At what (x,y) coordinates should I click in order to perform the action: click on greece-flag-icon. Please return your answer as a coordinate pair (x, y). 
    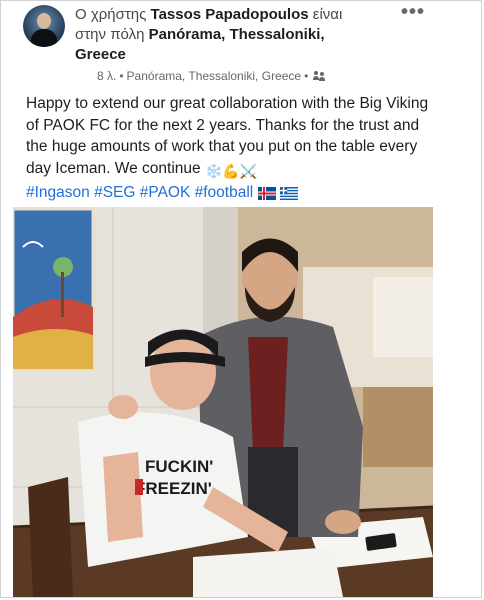
    Looking at the image, I should click on (288, 196).